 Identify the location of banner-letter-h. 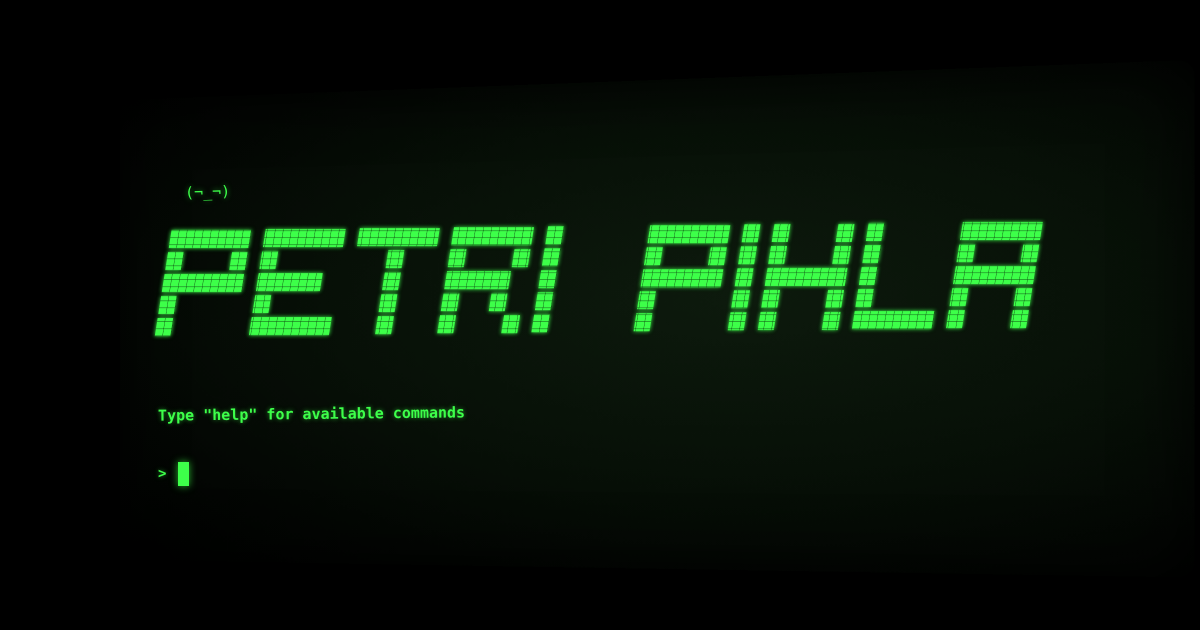
(806, 277).